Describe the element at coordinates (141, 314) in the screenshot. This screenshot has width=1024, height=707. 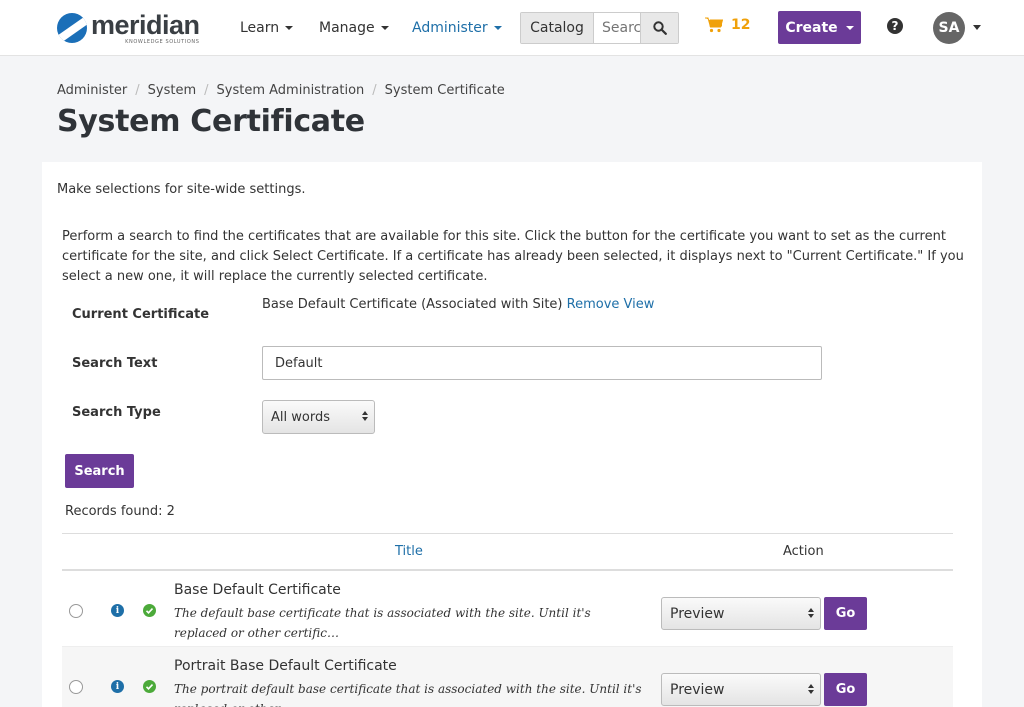
I see `current-certificate-label: Current Certificate` at that location.